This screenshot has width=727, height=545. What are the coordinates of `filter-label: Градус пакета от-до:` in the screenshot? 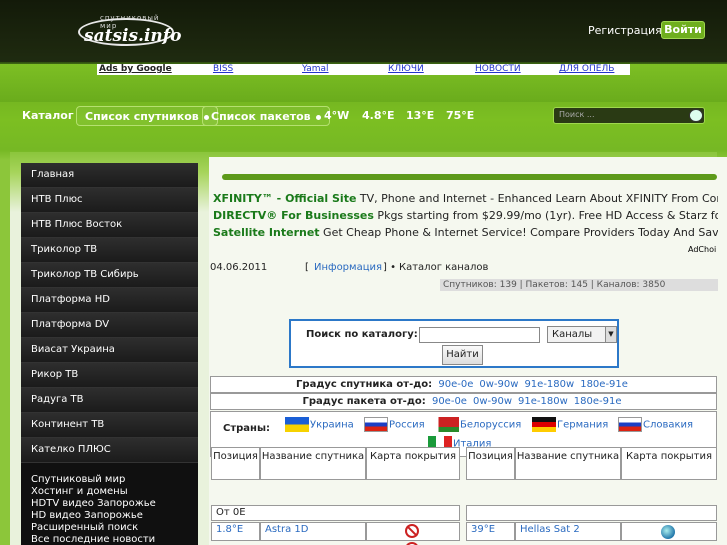 It's located at (364, 401).